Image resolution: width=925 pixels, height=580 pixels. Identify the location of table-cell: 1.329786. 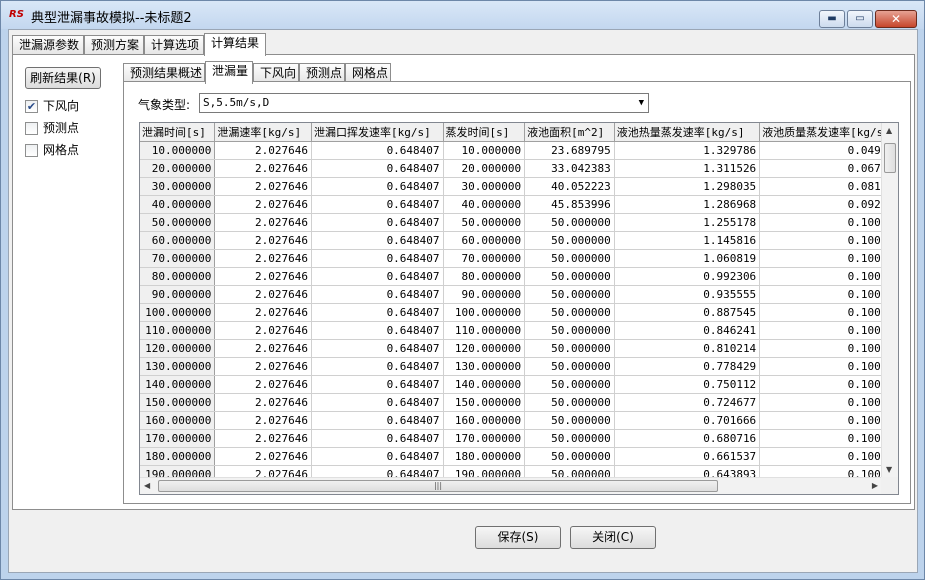
(687, 150).